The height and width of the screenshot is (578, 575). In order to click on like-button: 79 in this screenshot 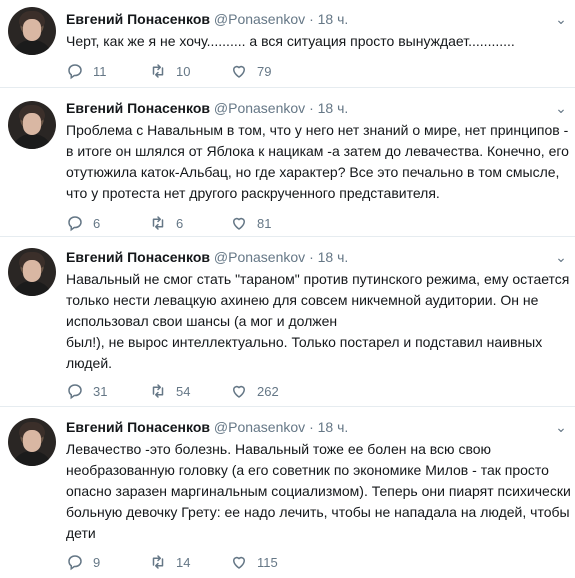, I will do `click(250, 71)`.